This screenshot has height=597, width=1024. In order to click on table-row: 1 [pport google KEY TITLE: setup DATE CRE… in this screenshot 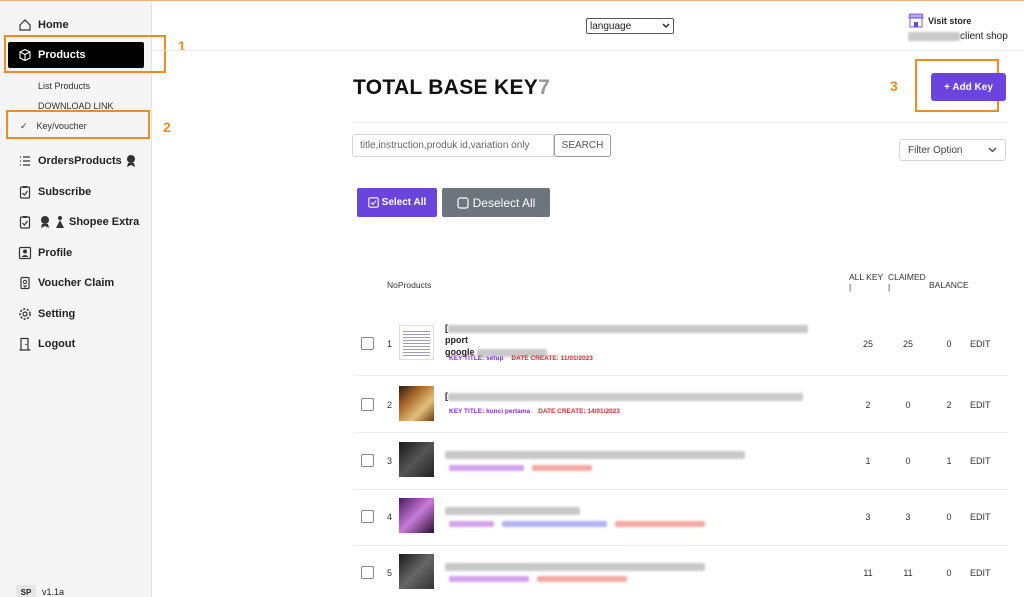, I will do `click(680, 348)`.